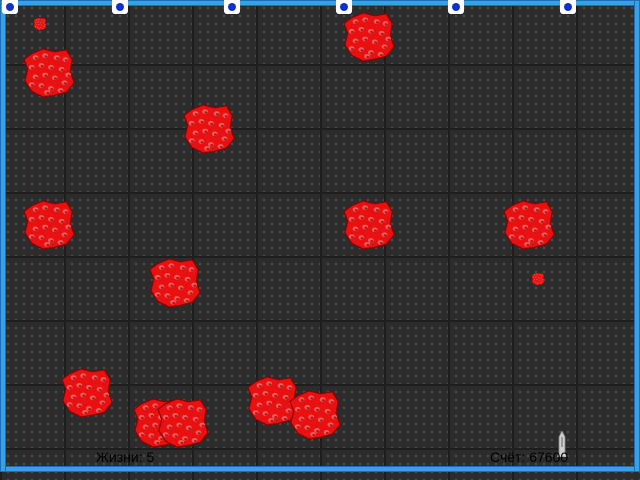  What do you see at coordinates (320, 469) in the screenshot?
I see `frame-bottom-border` at bounding box center [320, 469].